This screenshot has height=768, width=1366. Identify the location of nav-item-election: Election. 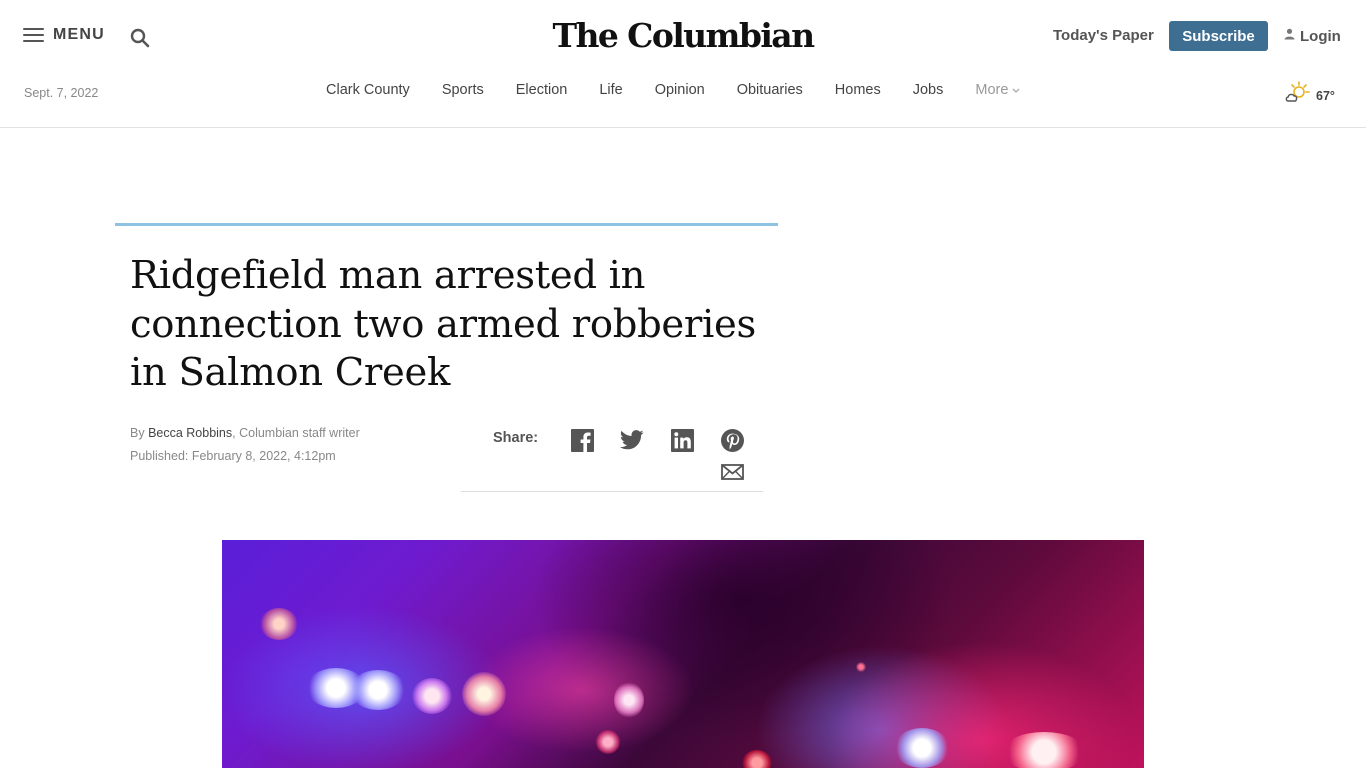
(542, 90).